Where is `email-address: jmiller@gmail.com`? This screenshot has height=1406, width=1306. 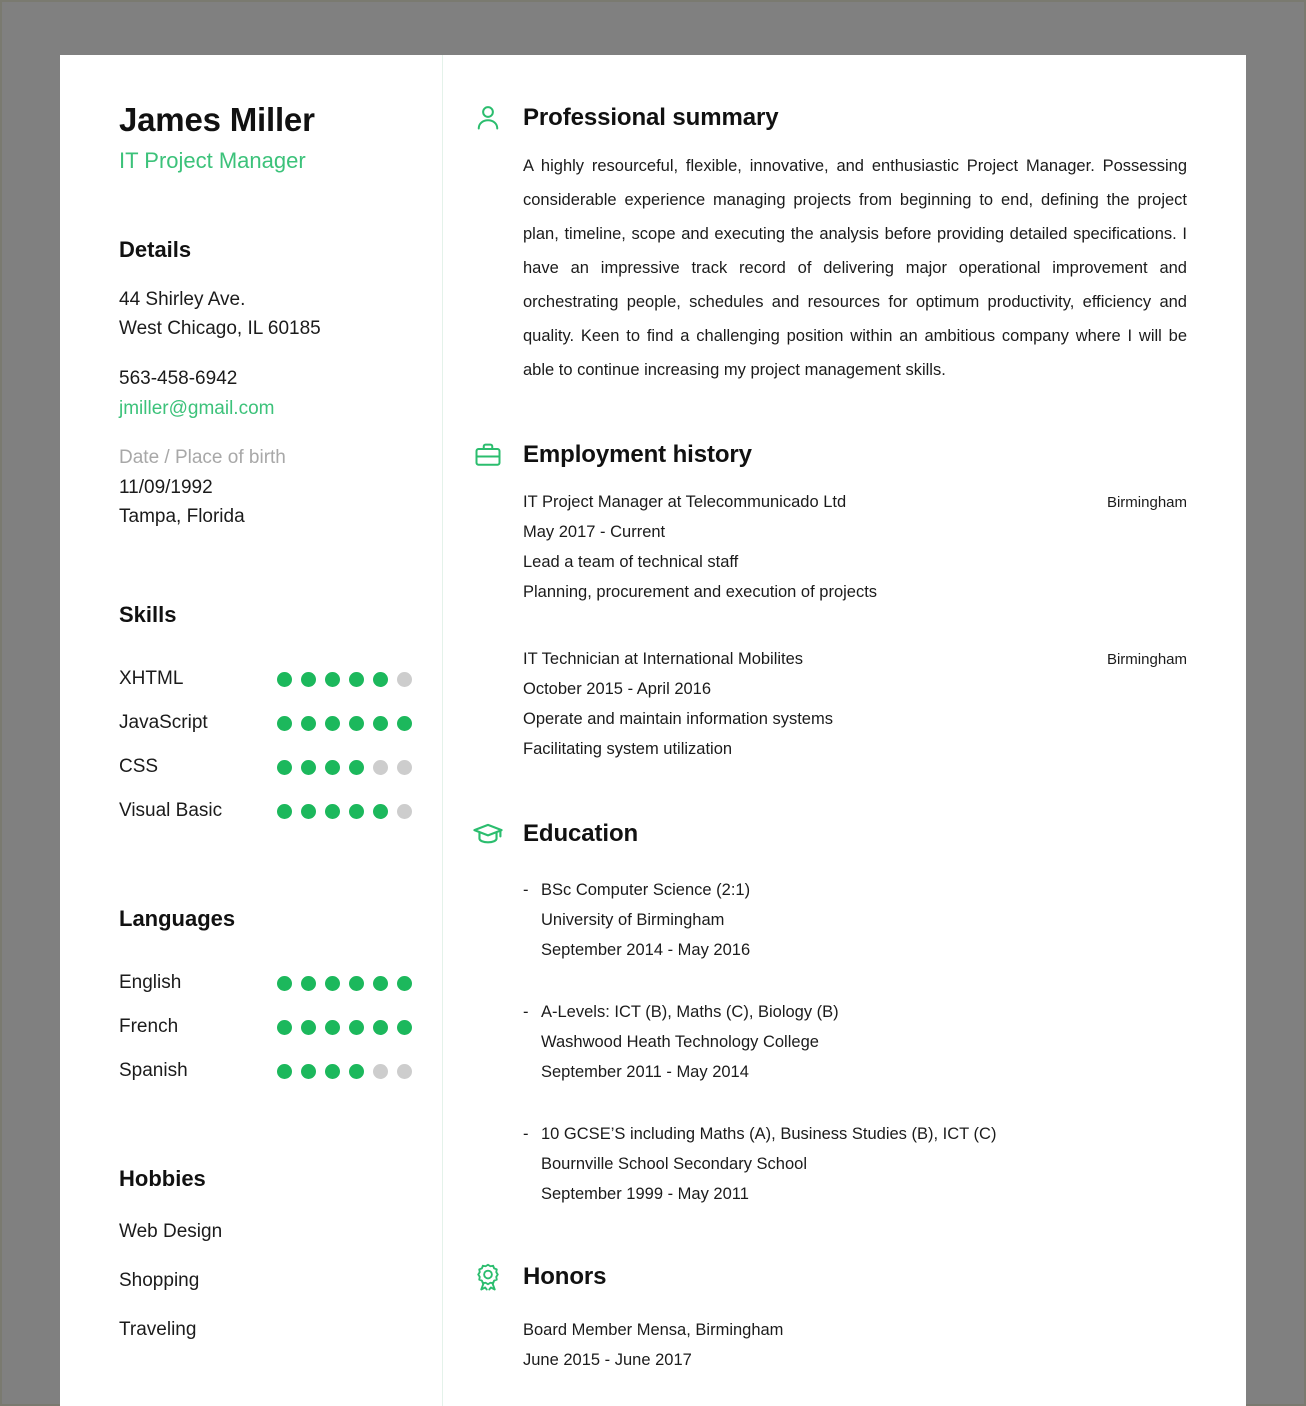 email-address: jmiller@gmail.com is located at coordinates (280, 409).